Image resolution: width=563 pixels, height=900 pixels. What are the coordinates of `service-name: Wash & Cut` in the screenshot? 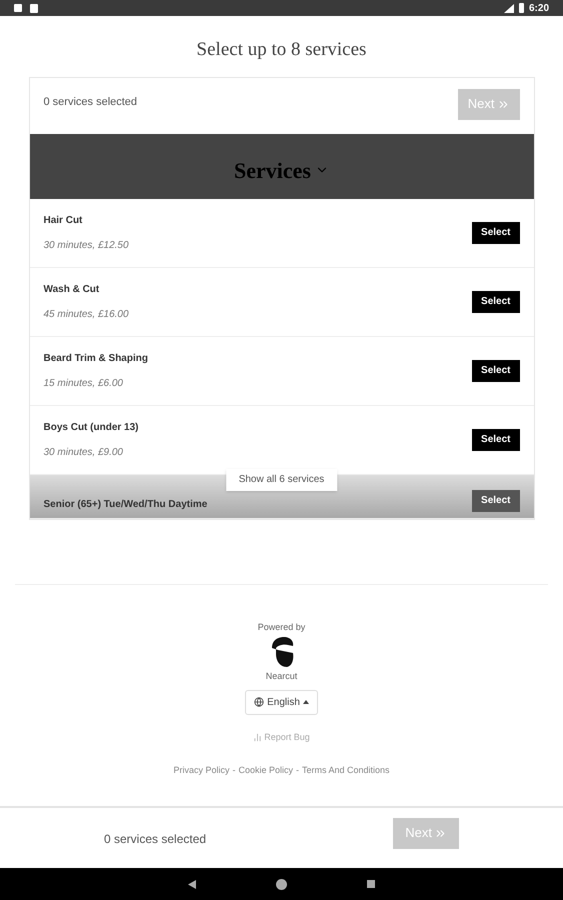 It's located at (72, 289).